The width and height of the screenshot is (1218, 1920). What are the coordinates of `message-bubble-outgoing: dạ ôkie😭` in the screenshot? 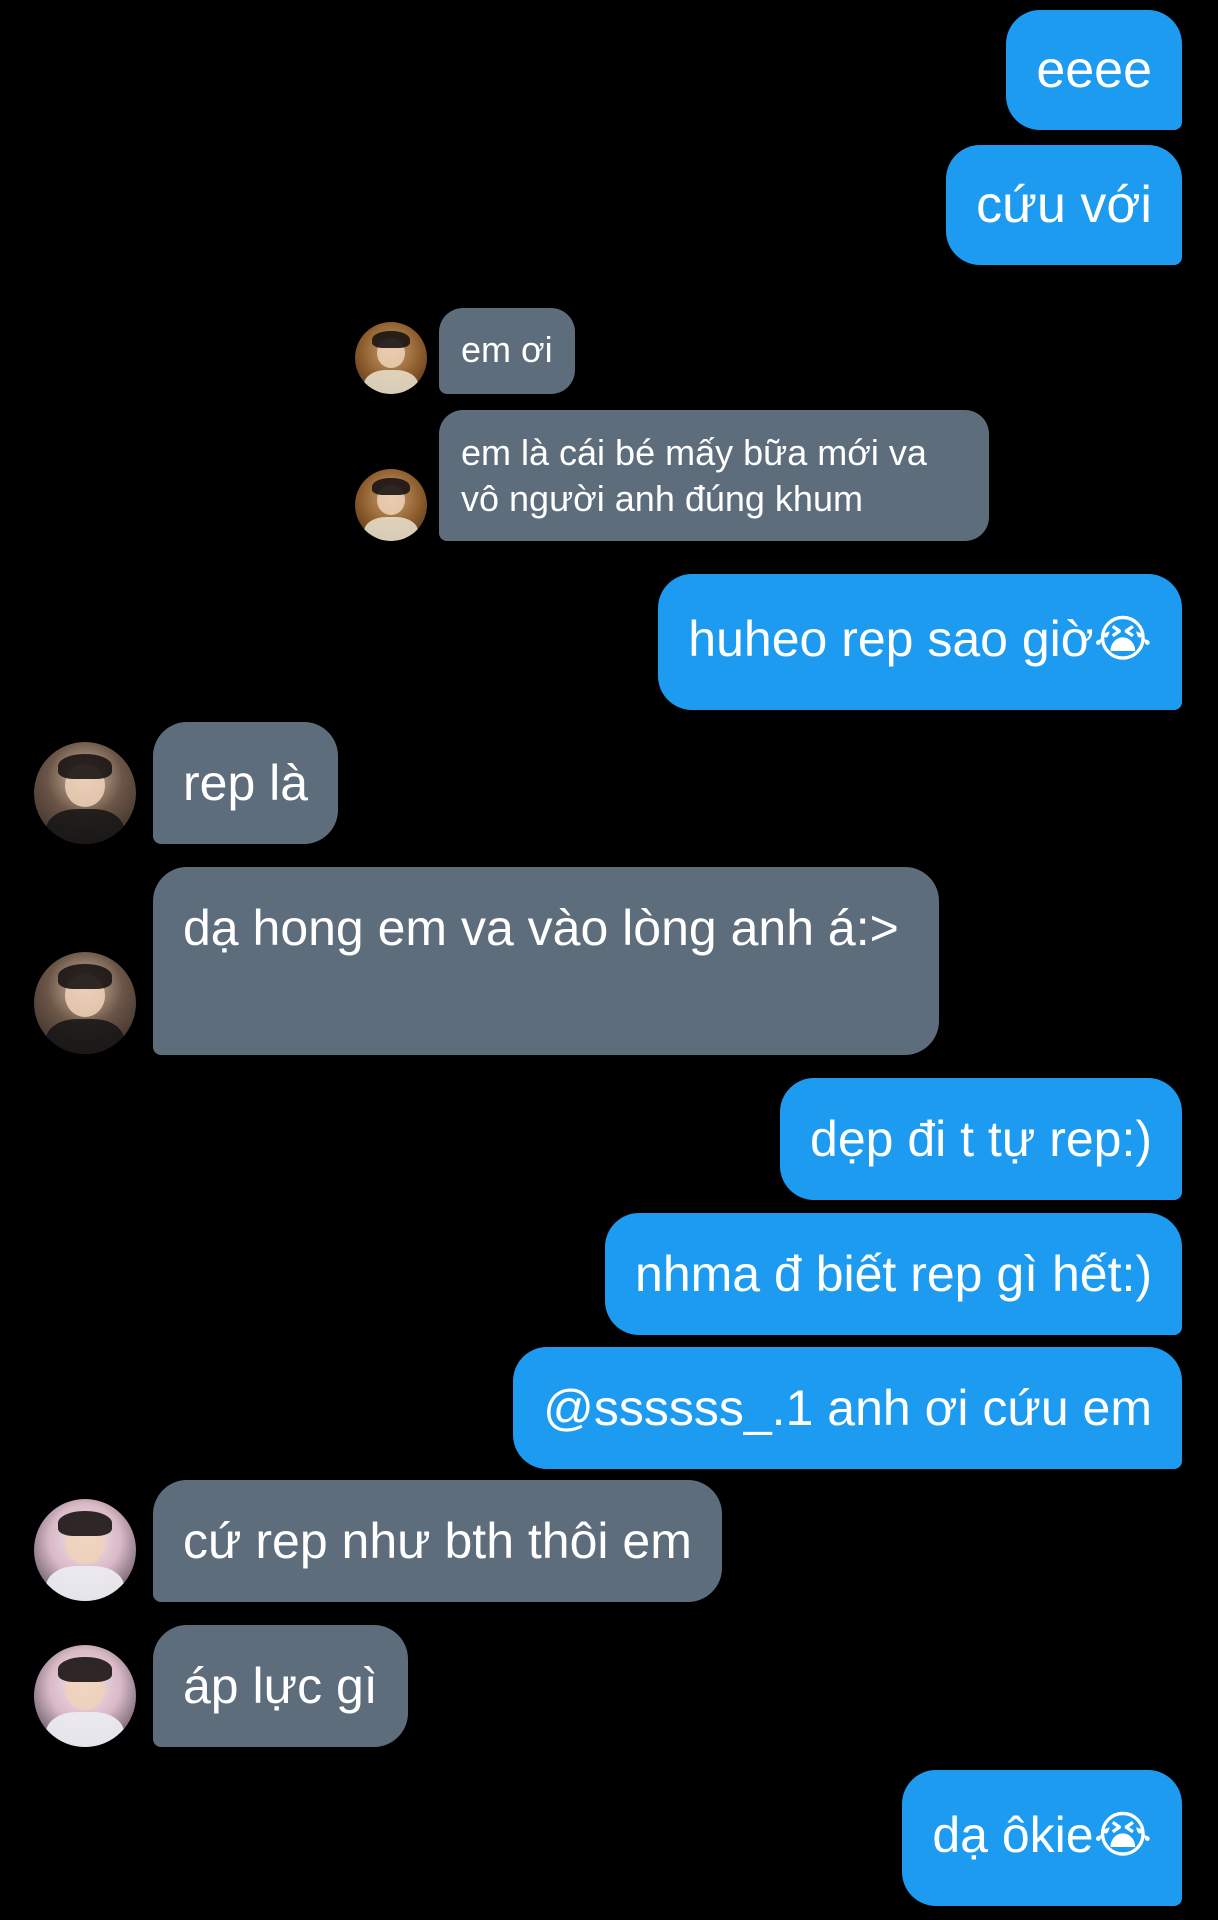 It's located at (1042, 1838).